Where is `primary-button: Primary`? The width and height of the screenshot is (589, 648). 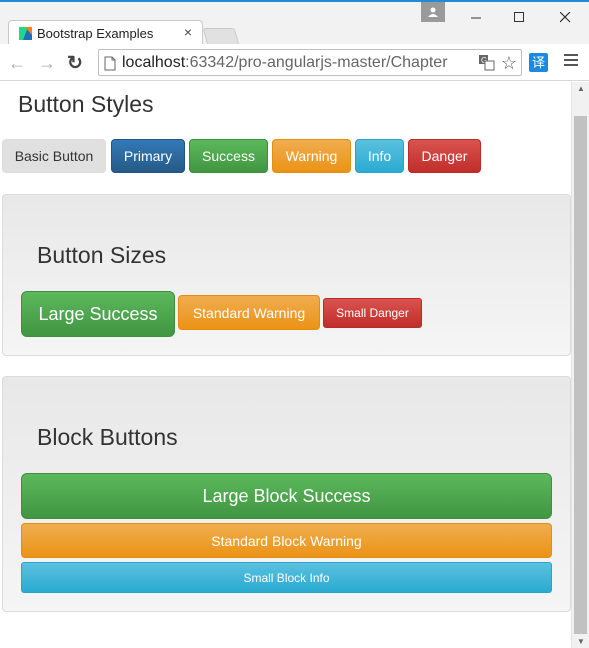 primary-button: Primary is located at coordinates (148, 156).